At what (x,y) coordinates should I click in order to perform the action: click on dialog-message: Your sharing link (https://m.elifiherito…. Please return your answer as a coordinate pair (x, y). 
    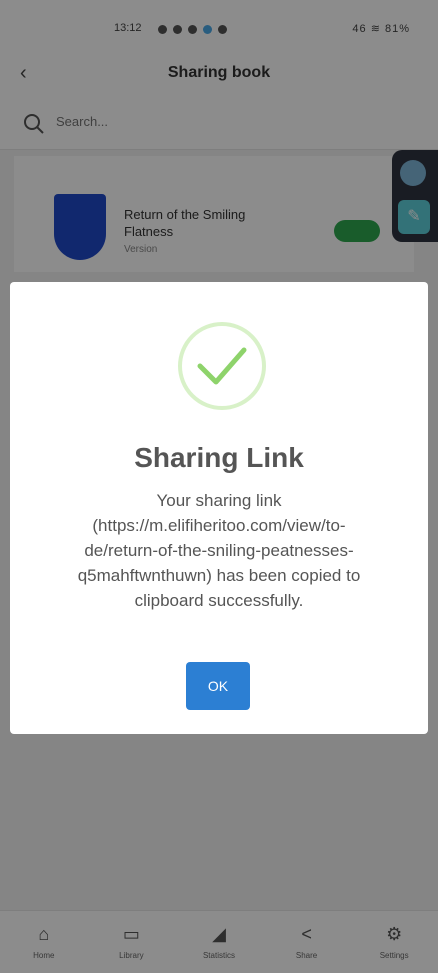
    Looking at the image, I should click on (219, 550).